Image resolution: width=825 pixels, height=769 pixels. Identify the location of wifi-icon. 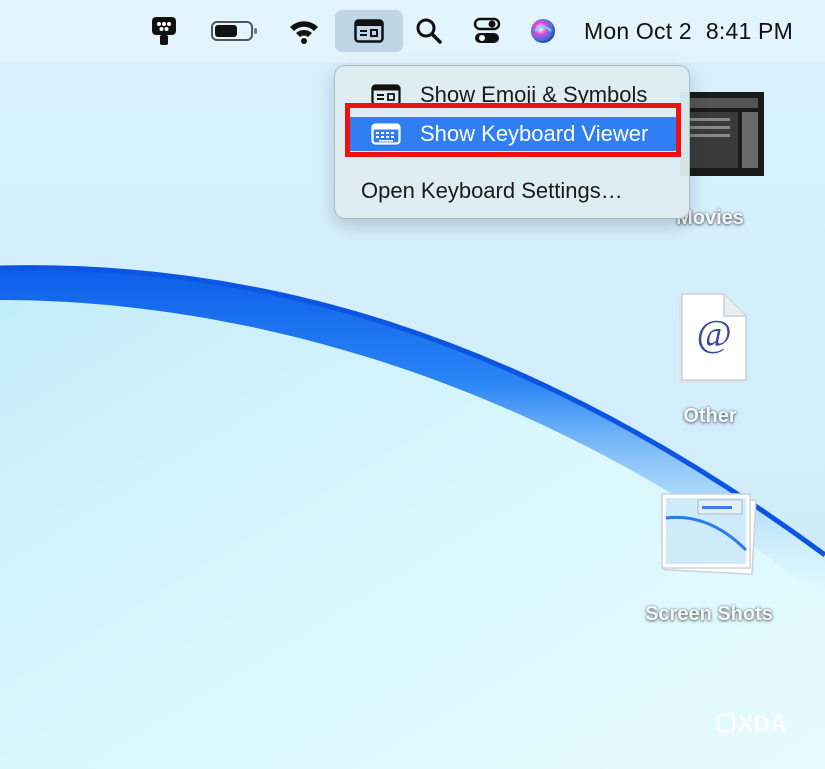
(304, 31).